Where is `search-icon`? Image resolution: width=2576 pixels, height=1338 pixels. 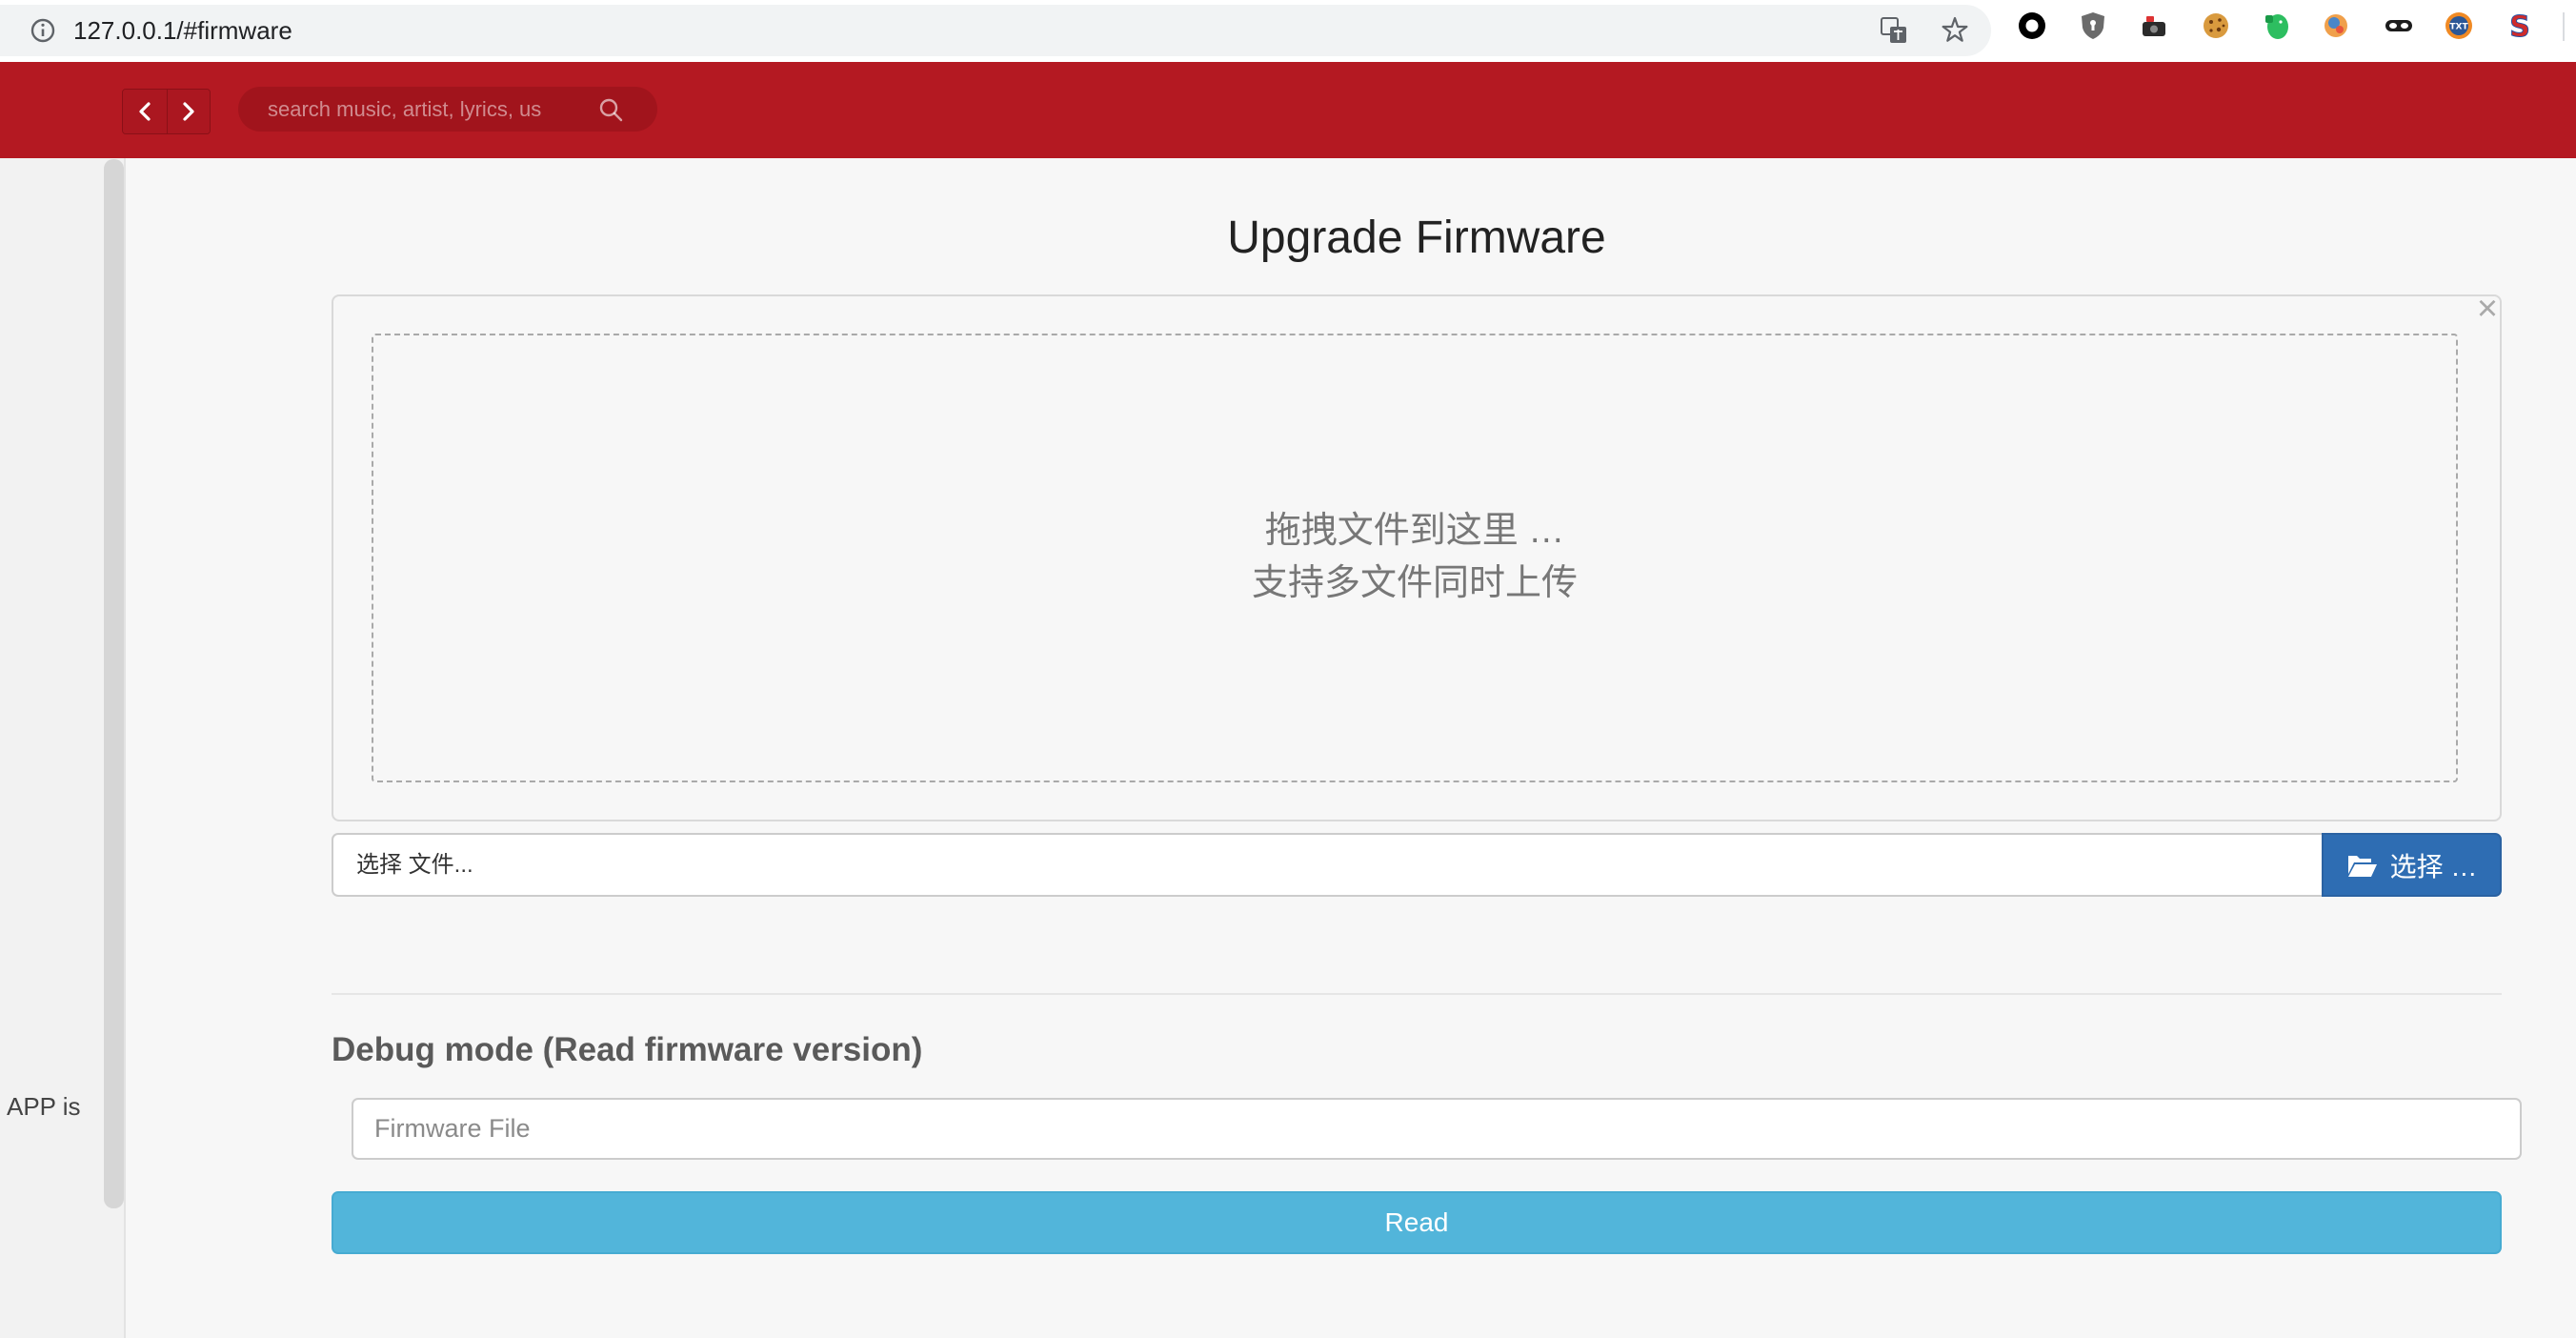 search-icon is located at coordinates (610, 109).